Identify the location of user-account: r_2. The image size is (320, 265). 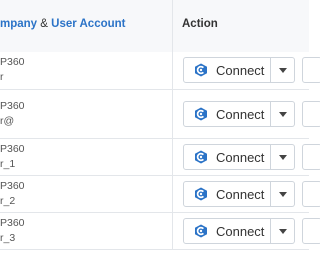
(8, 201).